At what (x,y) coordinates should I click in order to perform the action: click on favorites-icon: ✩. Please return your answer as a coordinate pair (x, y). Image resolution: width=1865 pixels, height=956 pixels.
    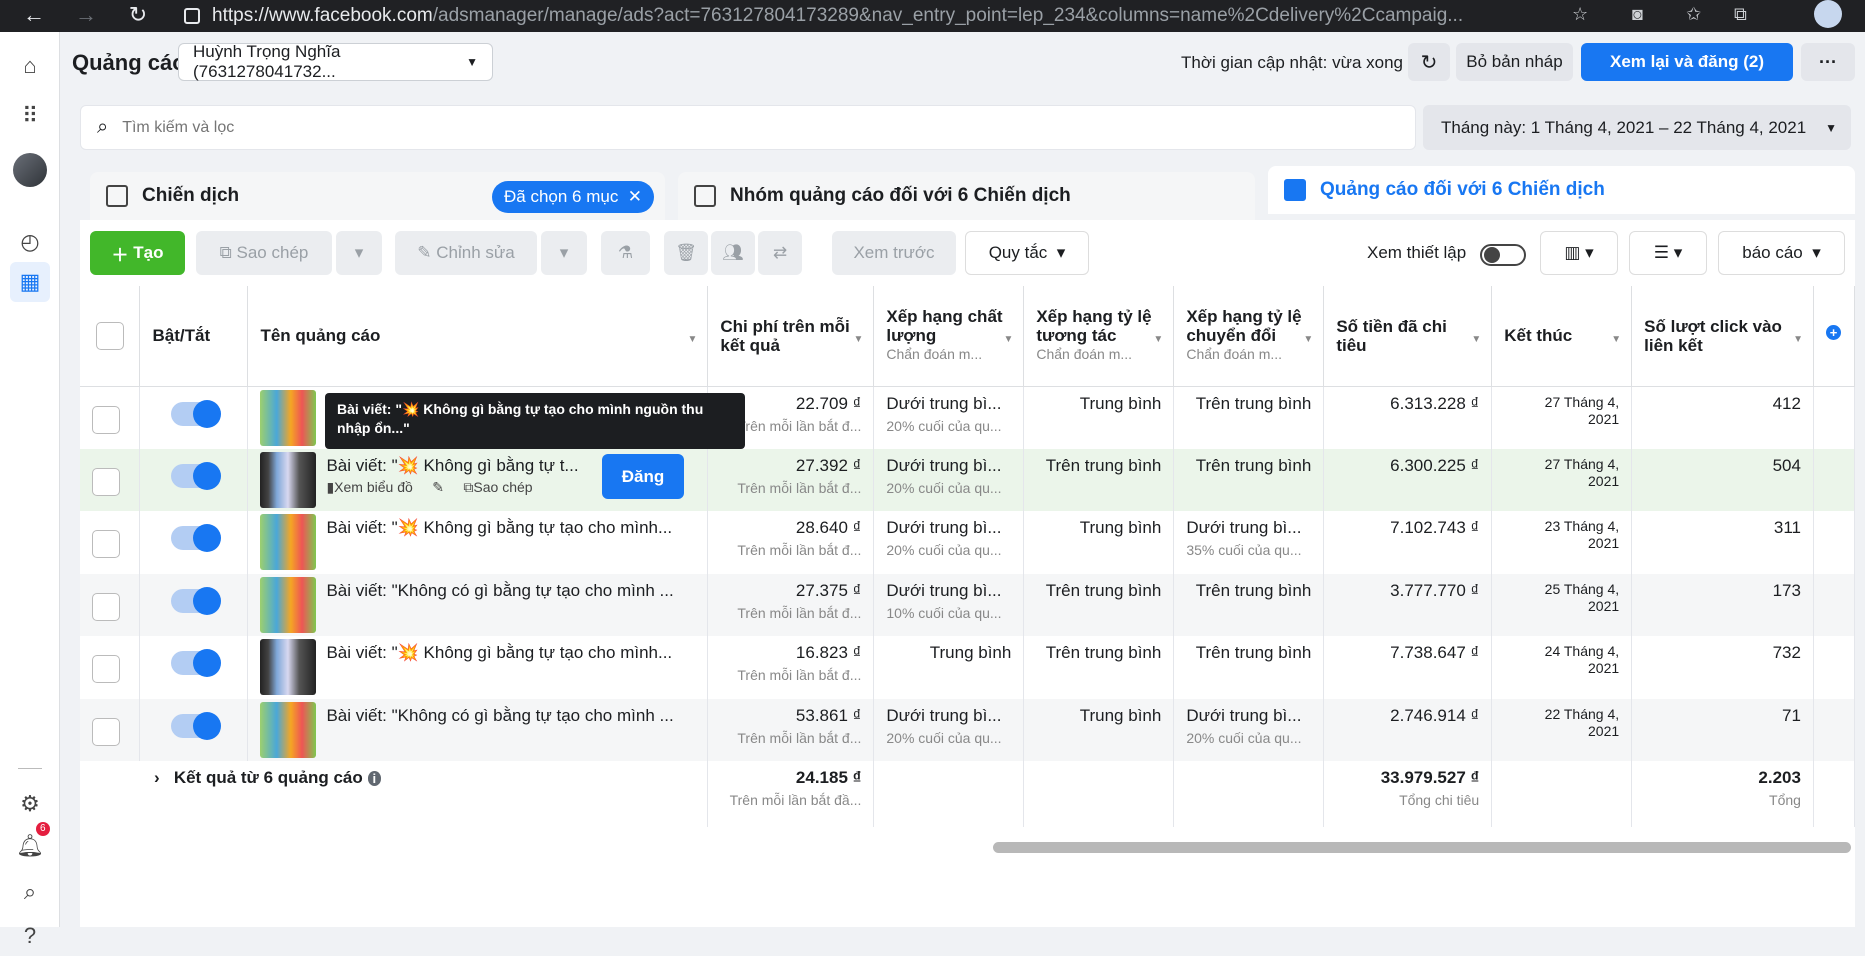
    Looking at the image, I should click on (1693, 14).